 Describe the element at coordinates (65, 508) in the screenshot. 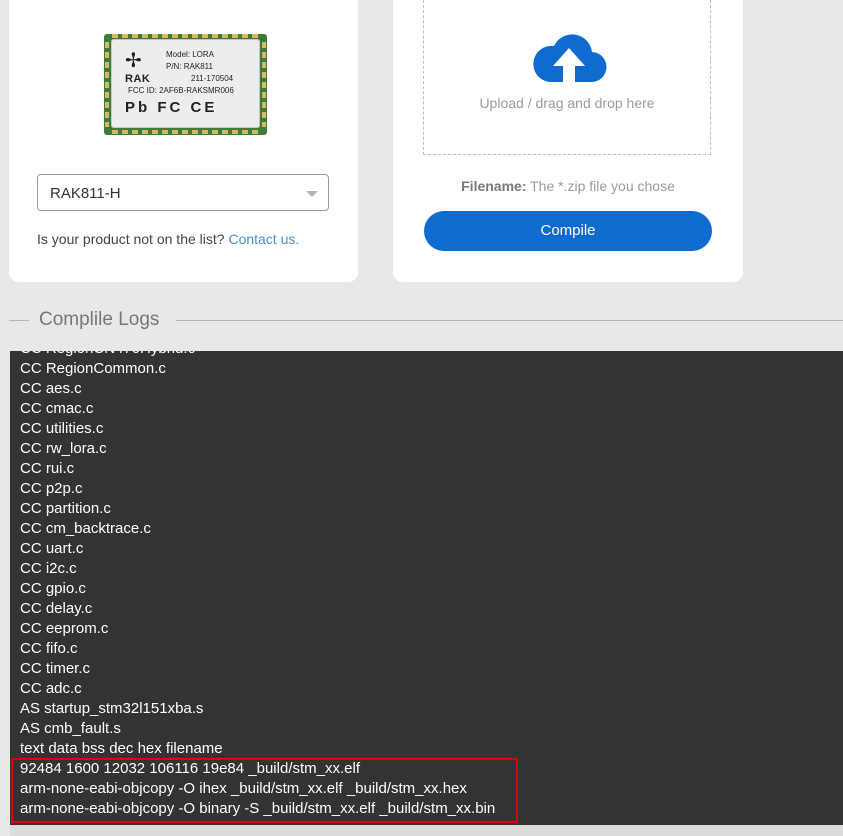

I see `log-line: CC partition.c` at that location.